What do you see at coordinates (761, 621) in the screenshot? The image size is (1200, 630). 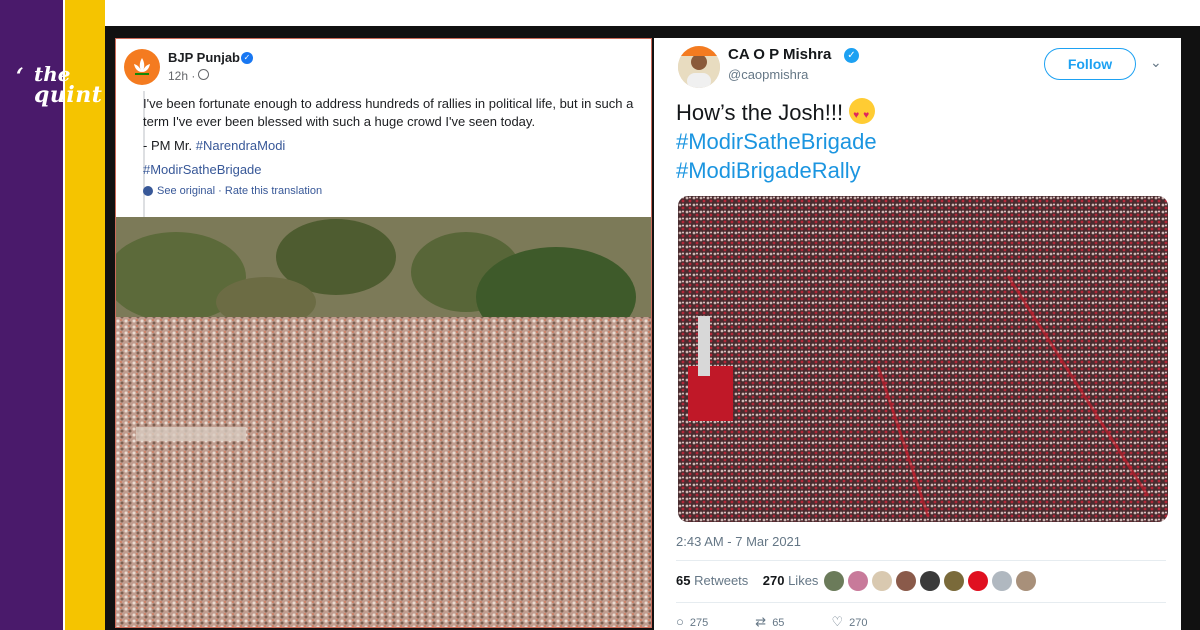 I see `retweet-icon: ⇄` at bounding box center [761, 621].